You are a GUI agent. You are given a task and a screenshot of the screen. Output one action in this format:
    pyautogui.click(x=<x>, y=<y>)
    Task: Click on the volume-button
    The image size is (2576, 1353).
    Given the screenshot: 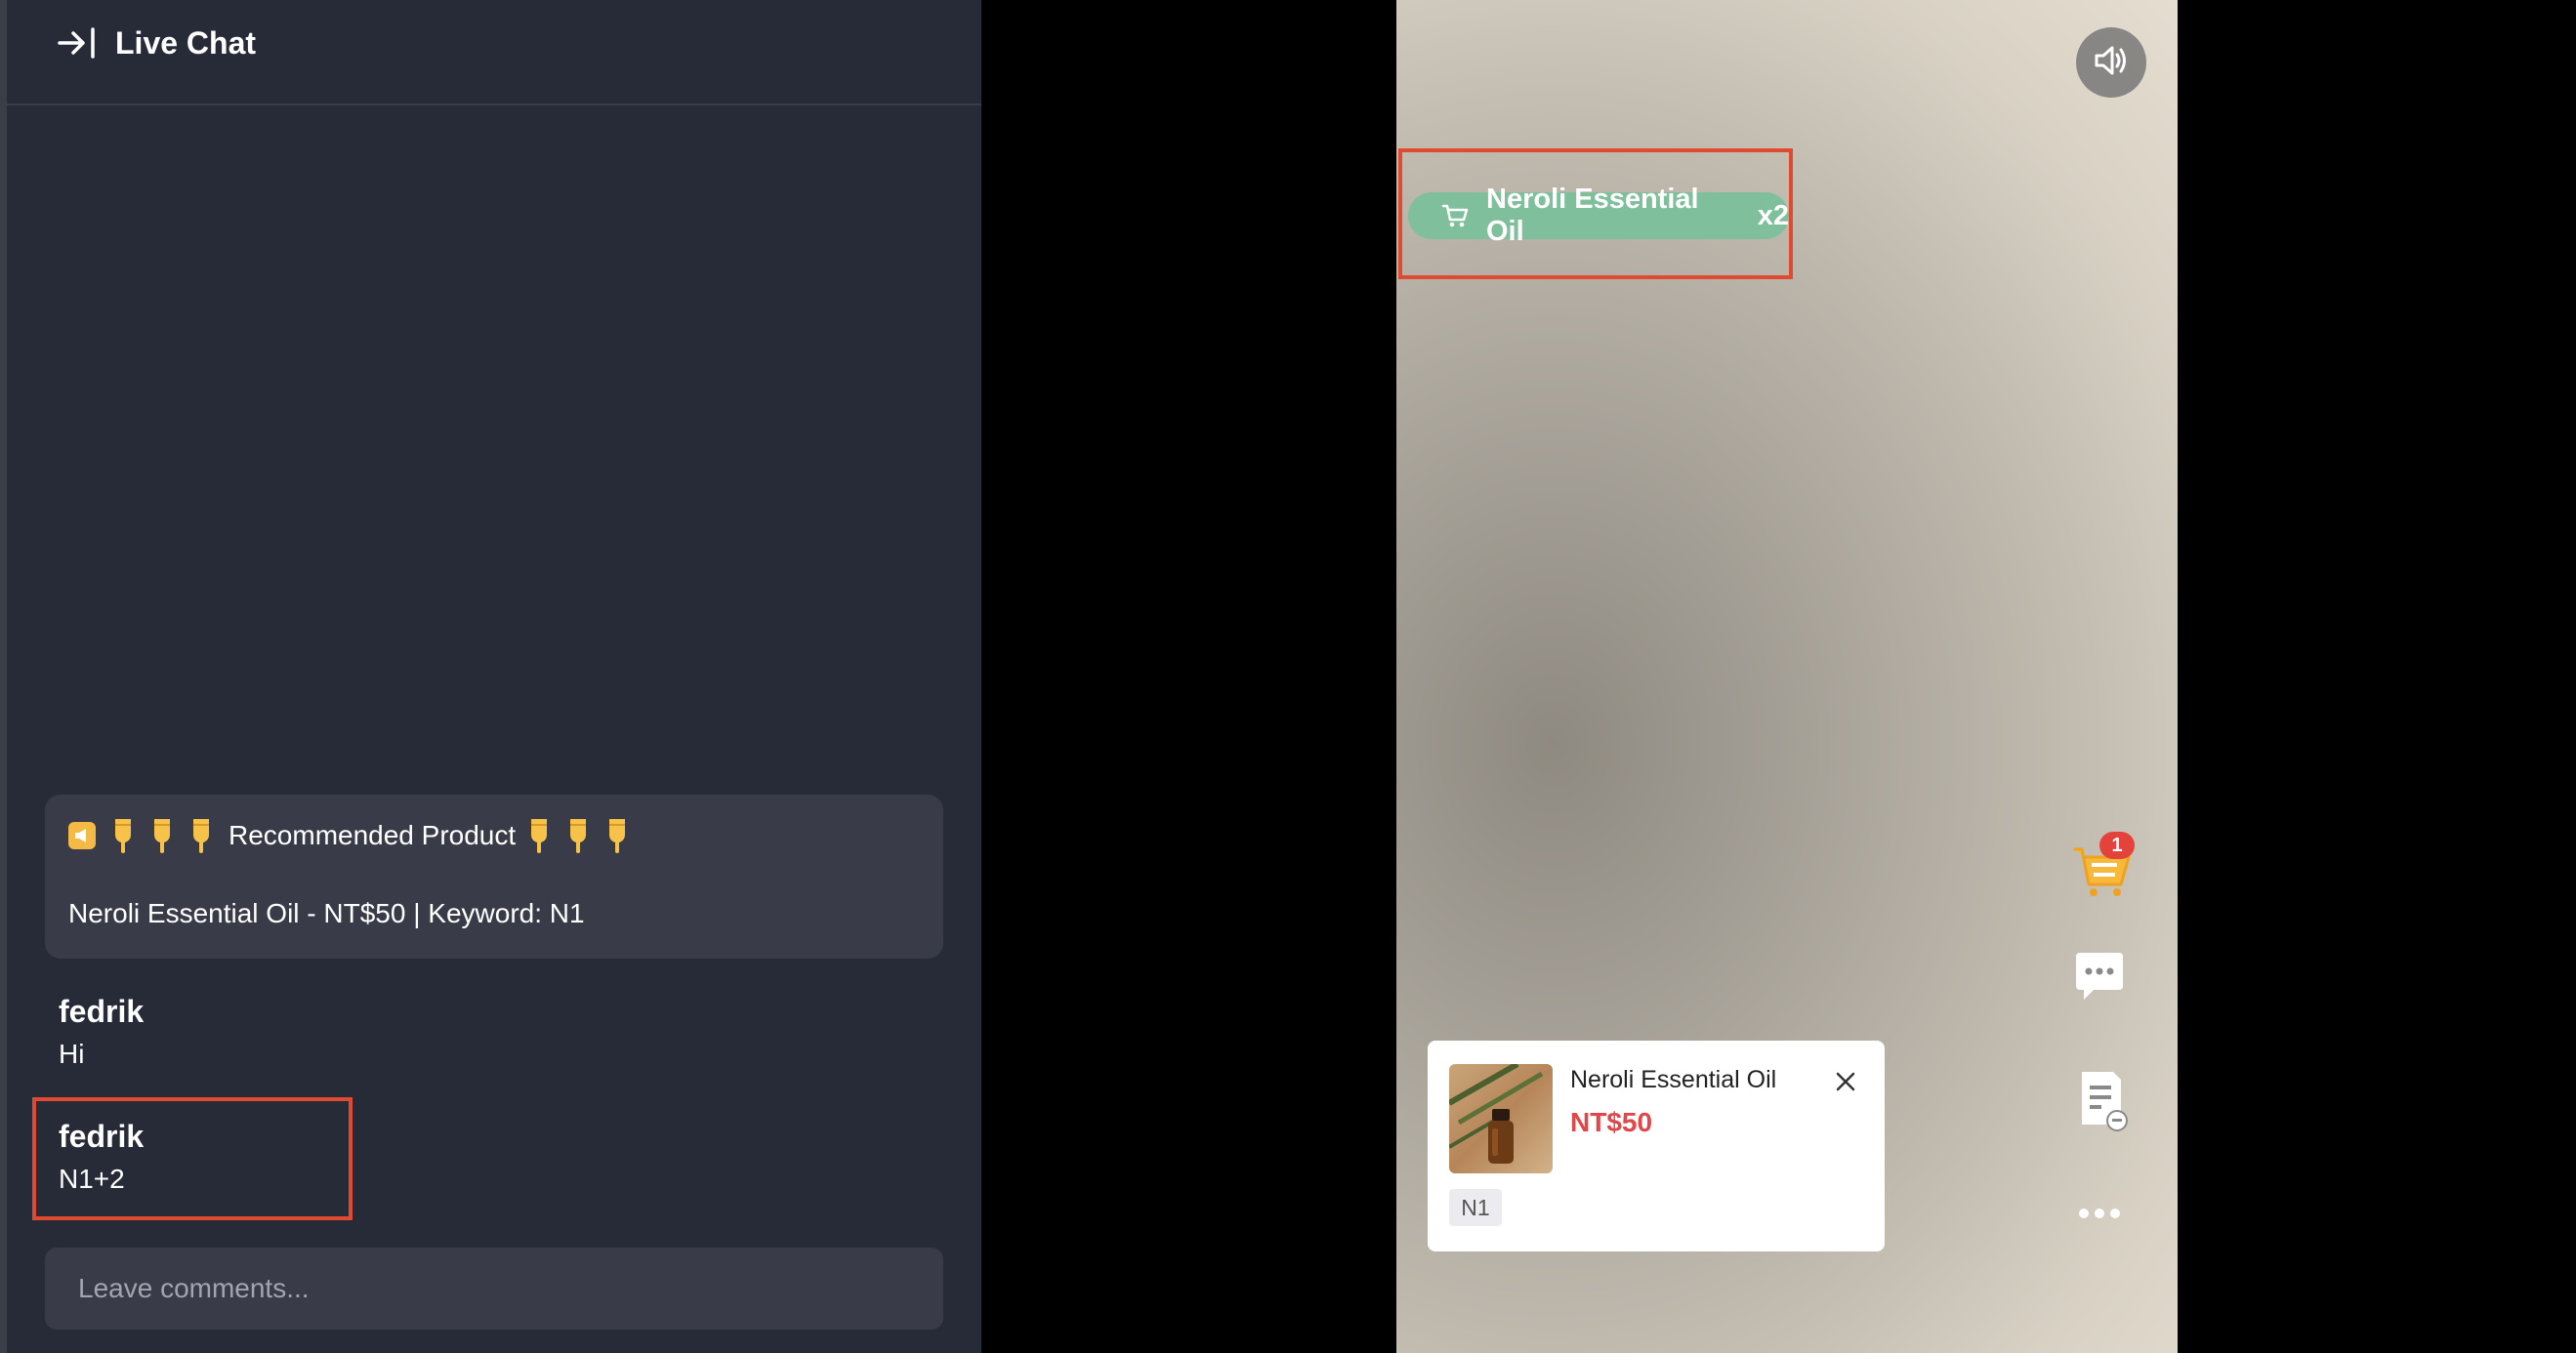 What is the action you would take?
    pyautogui.click(x=2111, y=63)
    